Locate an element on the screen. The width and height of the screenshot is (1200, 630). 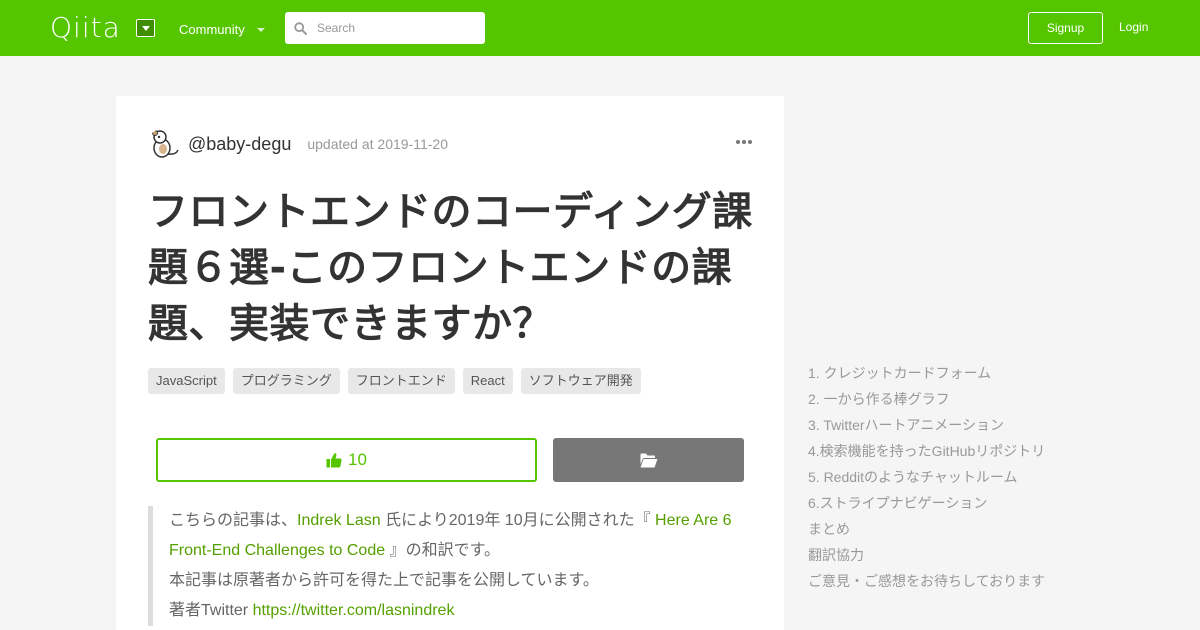
toc-item: 6.ストライプナビゲーション is located at coordinates (926, 503).